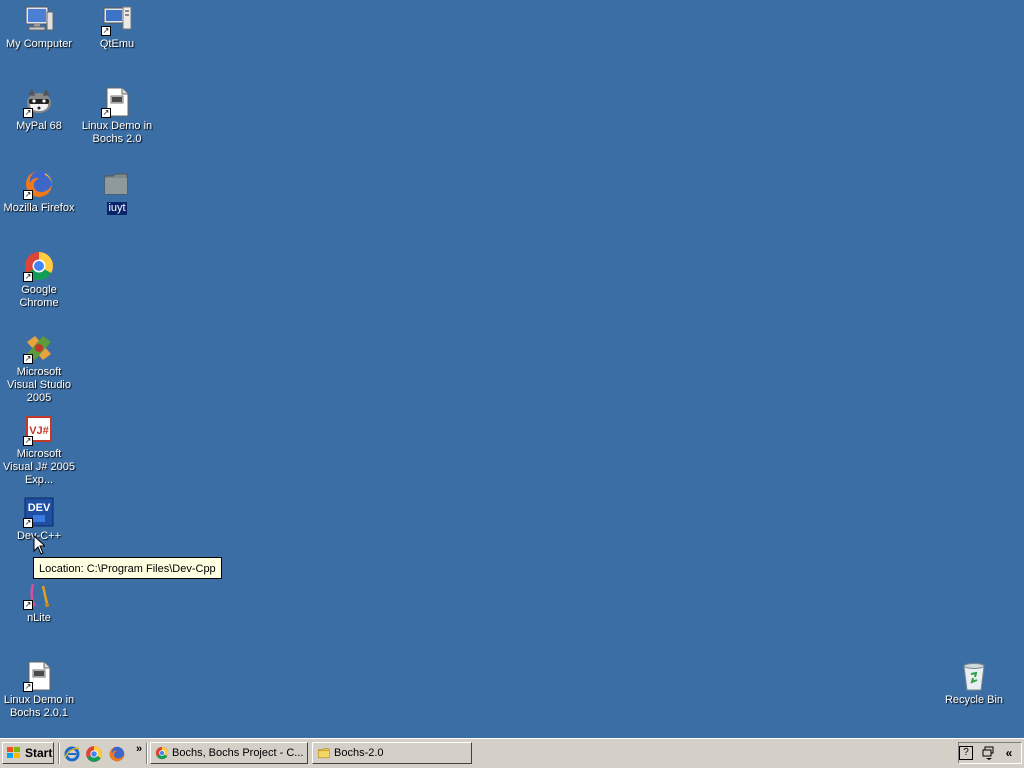 The height and width of the screenshot is (768, 1024). What do you see at coordinates (117, 132) in the screenshot?
I see `icon-label: Linux Demo in Bochs 2.0` at bounding box center [117, 132].